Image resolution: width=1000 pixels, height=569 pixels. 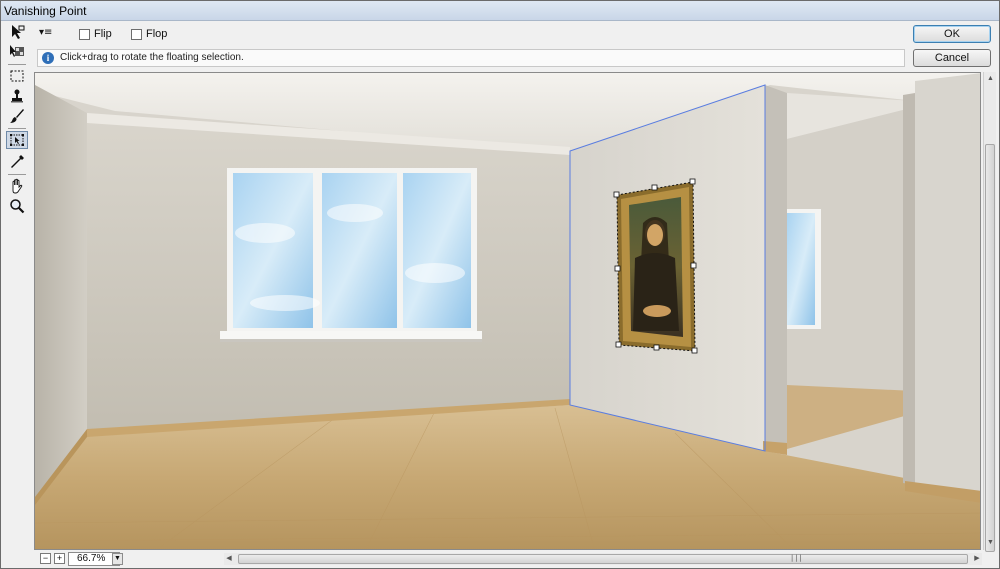 I want to click on titlebar: Vanishing Point, so click(x=500, y=11).